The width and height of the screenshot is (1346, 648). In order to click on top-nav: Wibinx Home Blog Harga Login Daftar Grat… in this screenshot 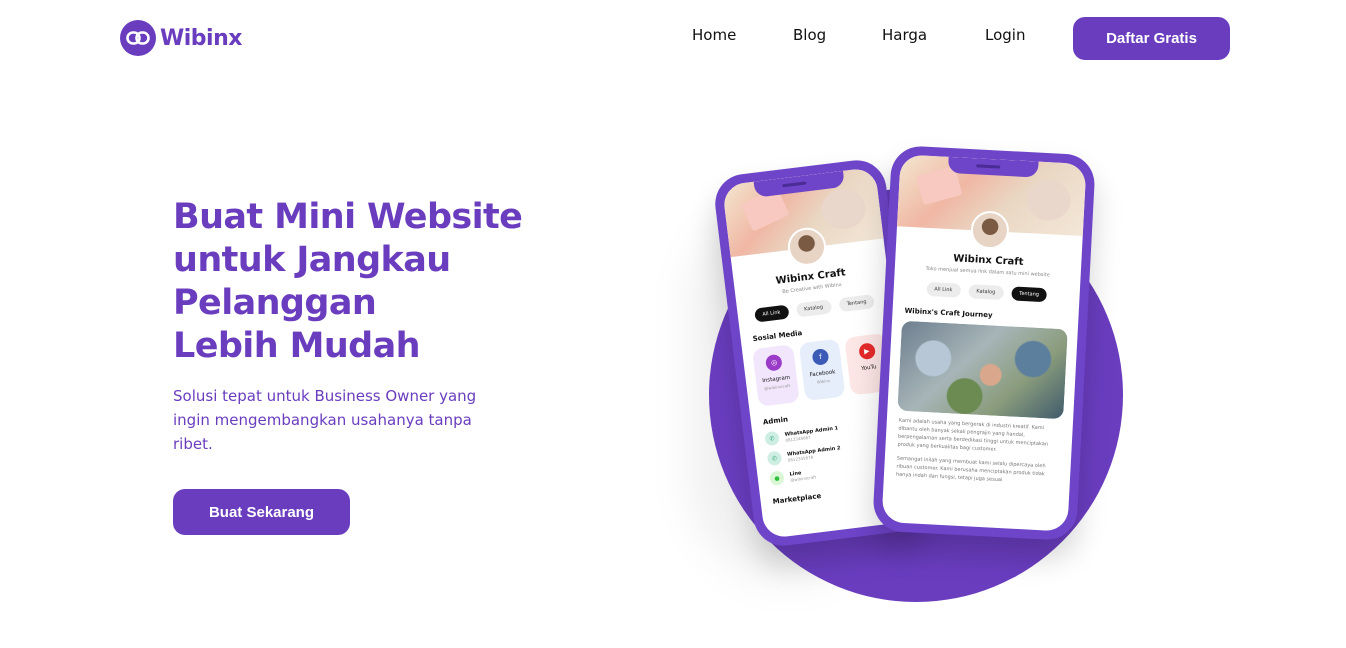, I will do `click(673, 40)`.